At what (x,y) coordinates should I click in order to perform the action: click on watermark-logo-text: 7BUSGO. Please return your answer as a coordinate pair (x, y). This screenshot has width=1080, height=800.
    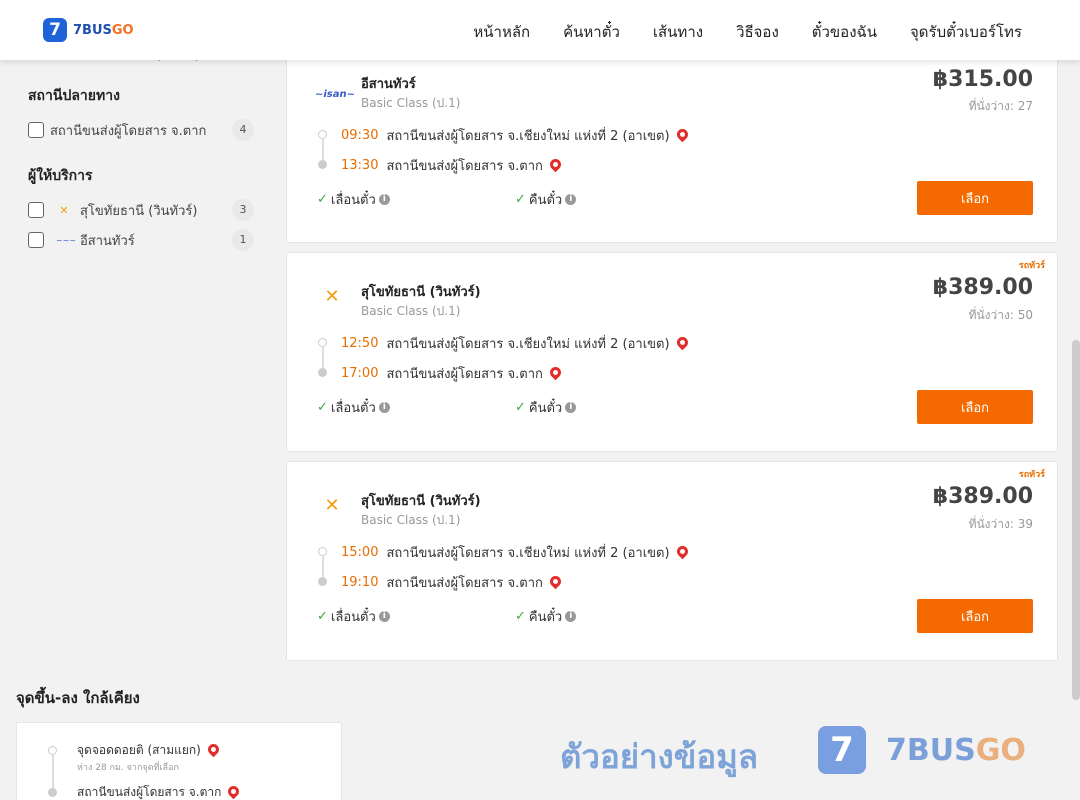
    Looking at the image, I should click on (956, 750).